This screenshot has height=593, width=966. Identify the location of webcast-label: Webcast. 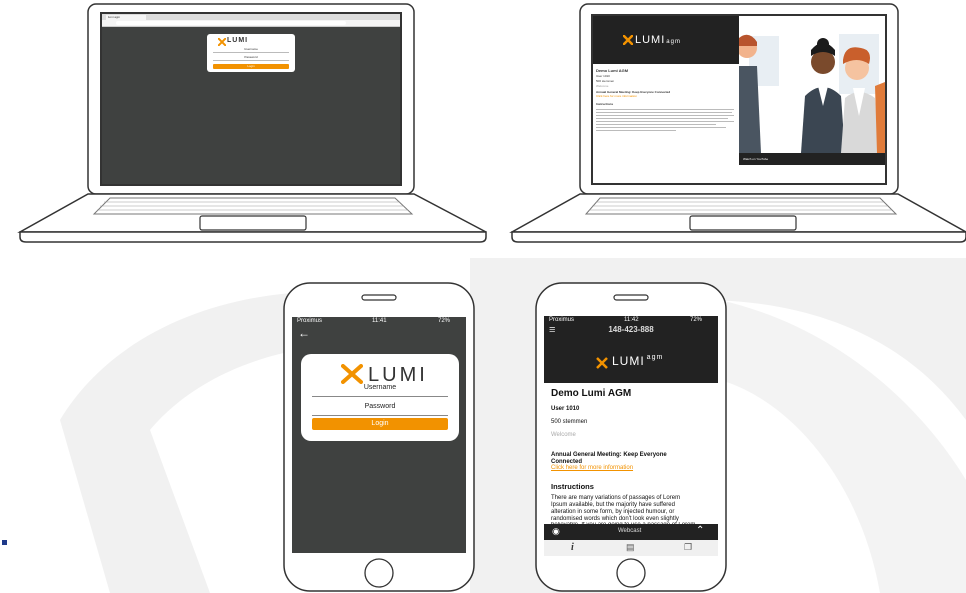
(630, 531).